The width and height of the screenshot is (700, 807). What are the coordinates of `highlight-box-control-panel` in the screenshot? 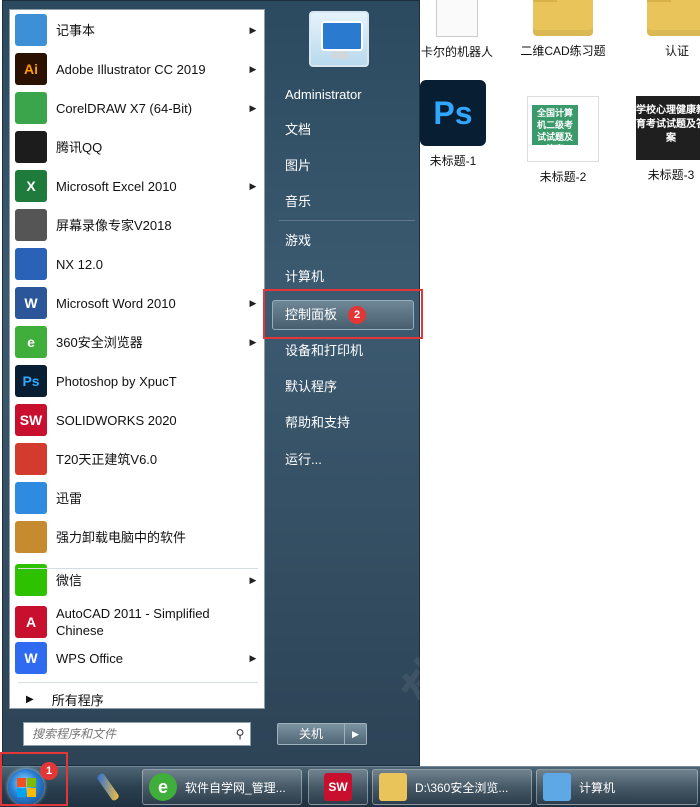 It's located at (343, 314).